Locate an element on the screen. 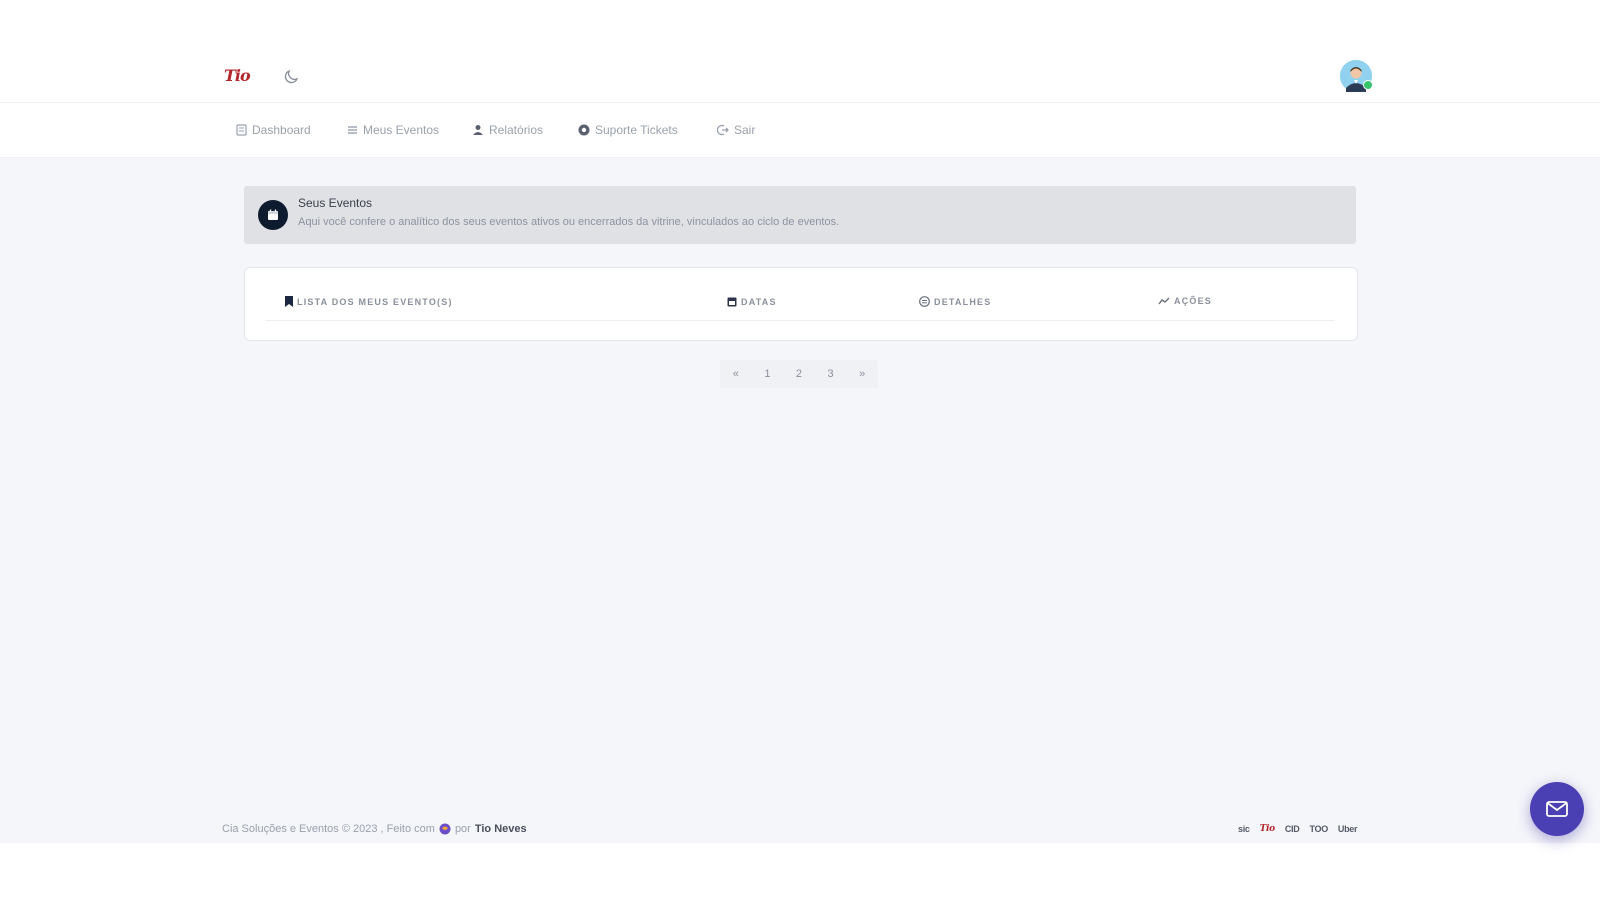 This screenshot has height=900, width=1600. column-header-dates: DATAS is located at coordinates (752, 301).